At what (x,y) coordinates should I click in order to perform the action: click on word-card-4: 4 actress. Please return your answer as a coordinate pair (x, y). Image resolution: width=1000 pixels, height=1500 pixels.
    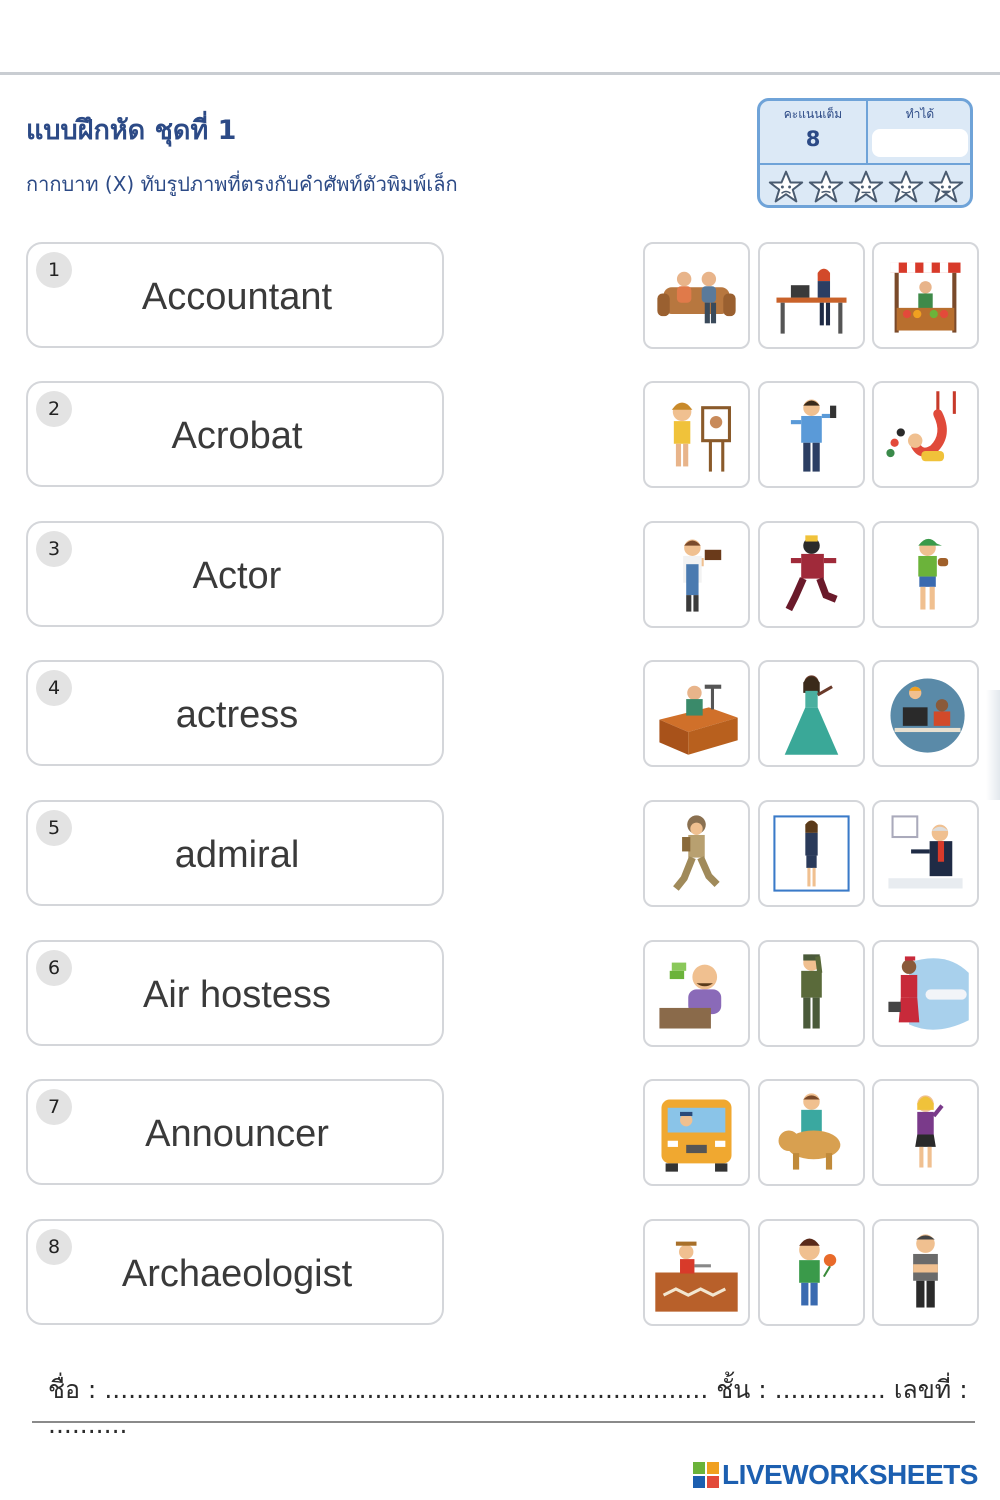
    Looking at the image, I should click on (235, 713).